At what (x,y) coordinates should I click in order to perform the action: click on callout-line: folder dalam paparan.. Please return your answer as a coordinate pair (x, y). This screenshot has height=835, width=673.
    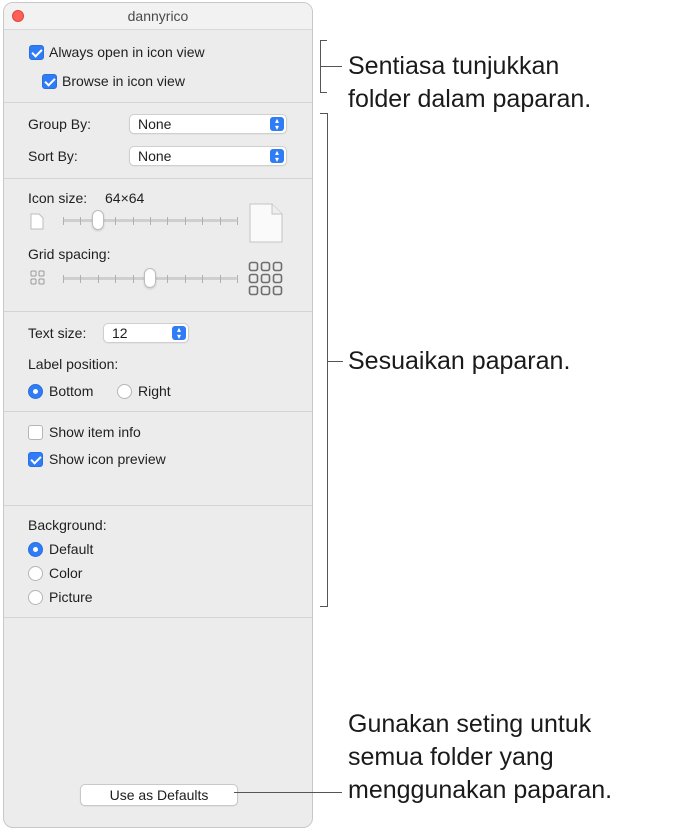
    Looking at the image, I should click on (470, 99).